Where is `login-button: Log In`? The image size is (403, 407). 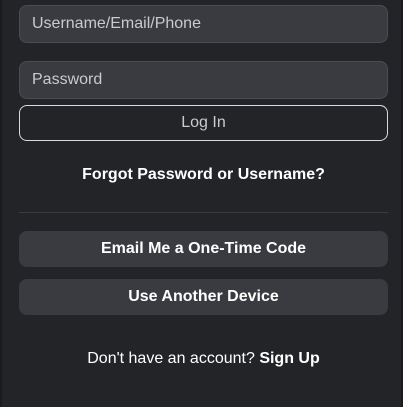 login-button: Log In is located at coordinates (203, 123).